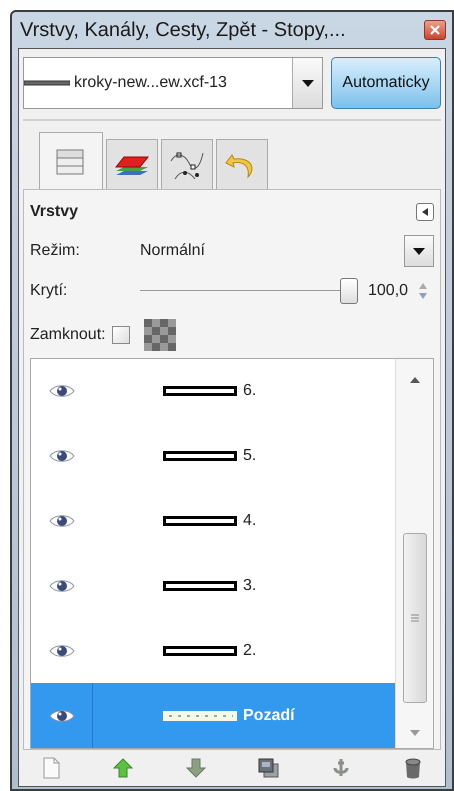 The height and width of the screenshot is (791, 454). I want to click on grip-icon, so click(414, 618).